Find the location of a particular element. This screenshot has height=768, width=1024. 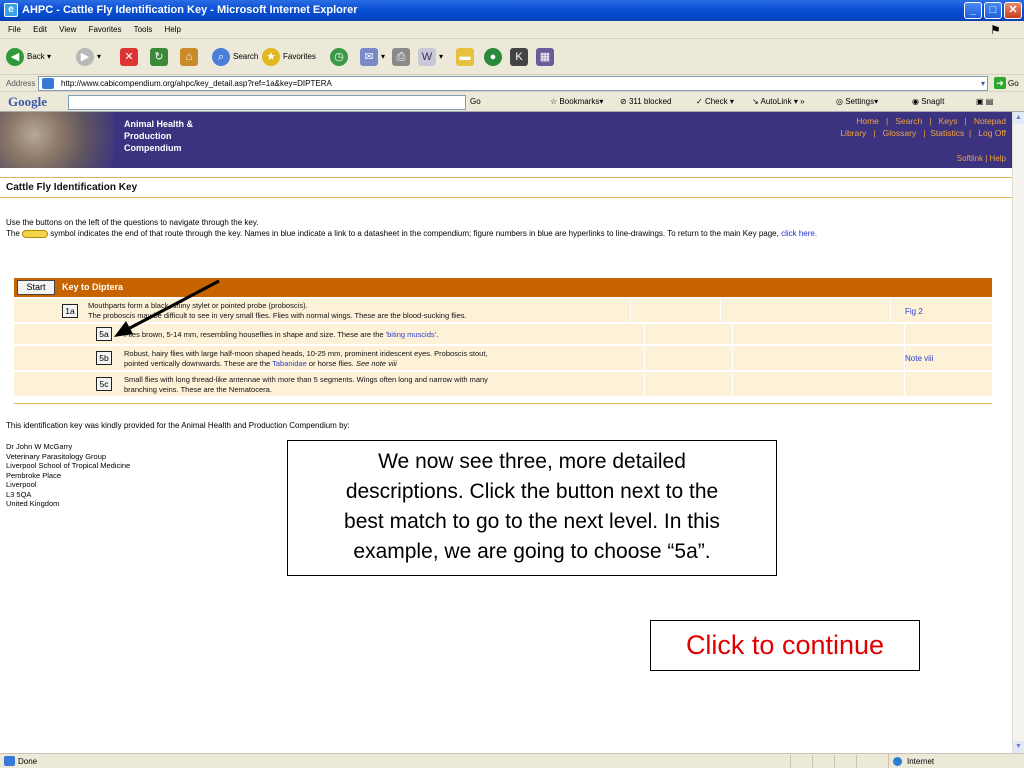

messenger-icon: ● is located at coordinates (493, 56).